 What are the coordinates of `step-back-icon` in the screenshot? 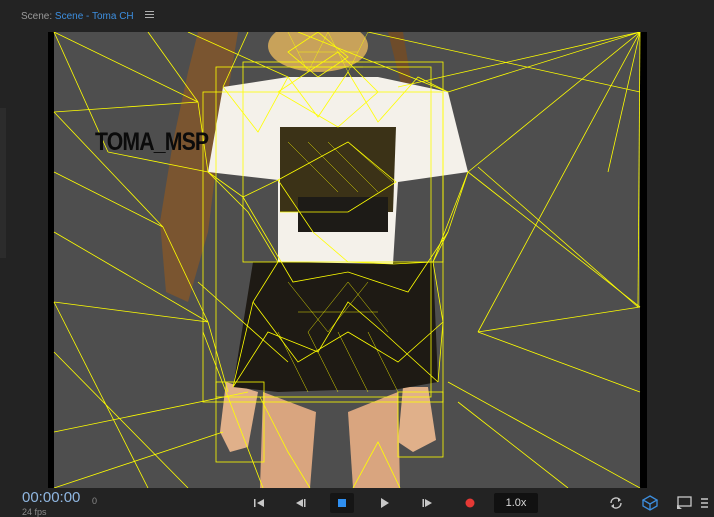 It's located at (301, 503).